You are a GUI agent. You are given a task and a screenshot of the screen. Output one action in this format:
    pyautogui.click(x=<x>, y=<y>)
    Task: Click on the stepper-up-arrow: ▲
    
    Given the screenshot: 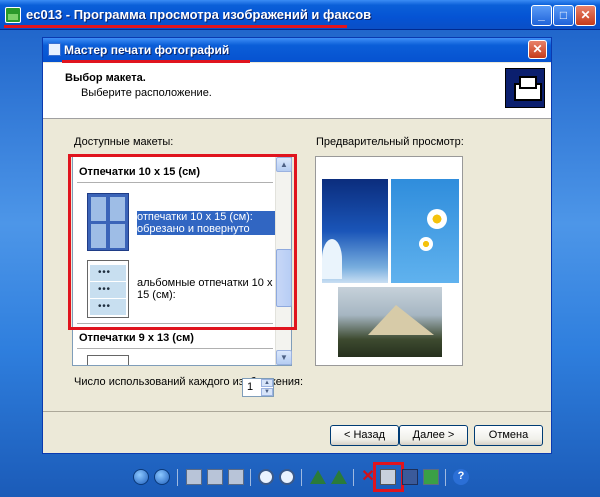 What is the action you would take?
    pyautogui.click(x=267, y=383)
    